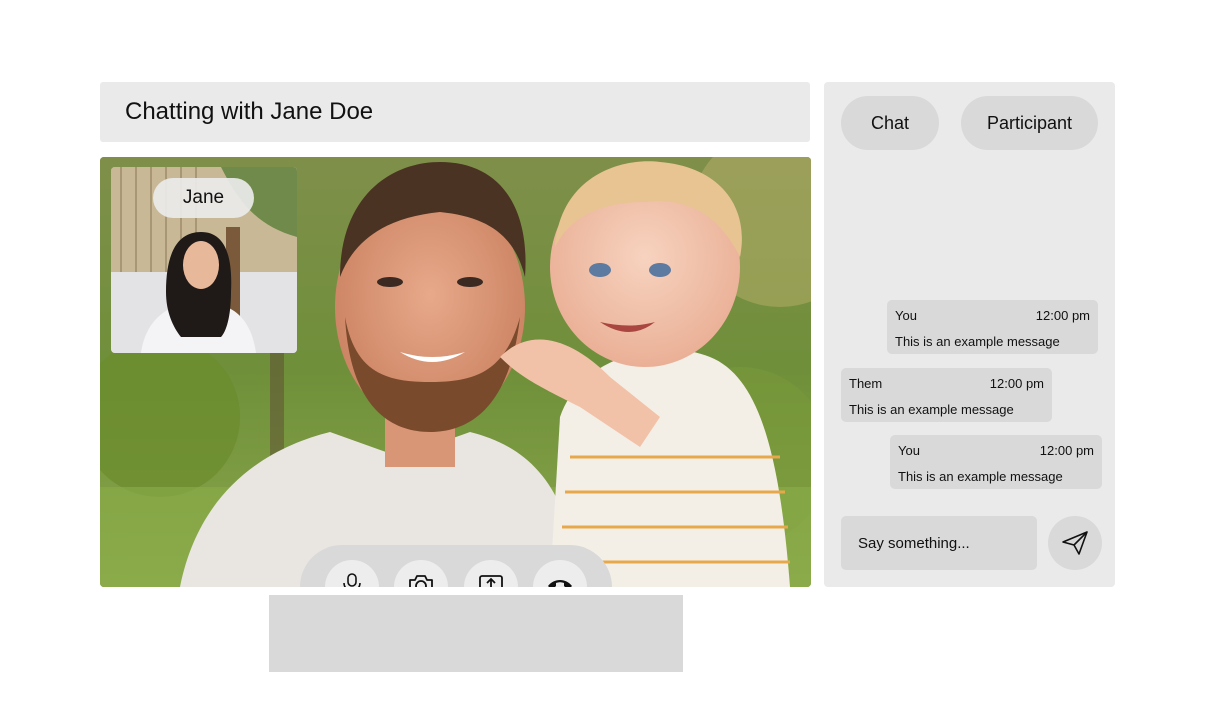 Image resolution: width=1215 pixels, height=713 pixels. What do you see at coordinates (203, 198) in the screenshot?
I see `participant-name-label: Jane` at bounding box center [203, 198].